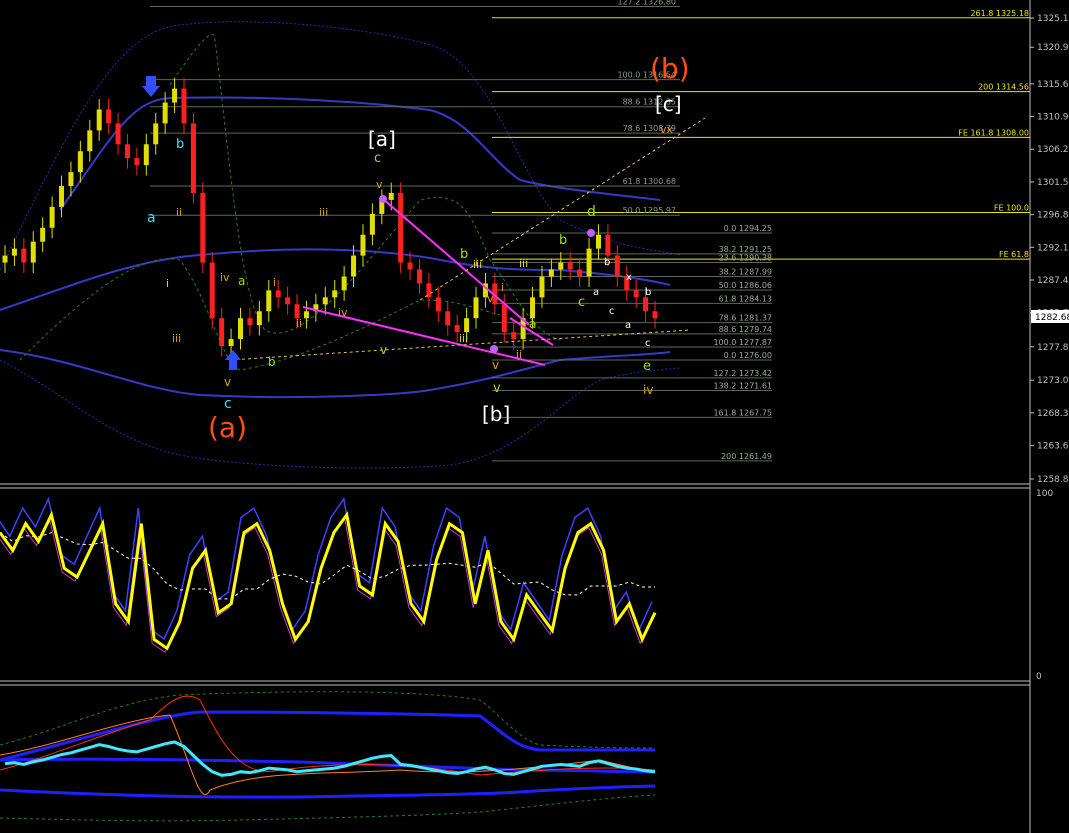  Describe the element at coordinates (742, 373) in the screenshot. I see `fib-label: 127.2 1273.42` at that location.